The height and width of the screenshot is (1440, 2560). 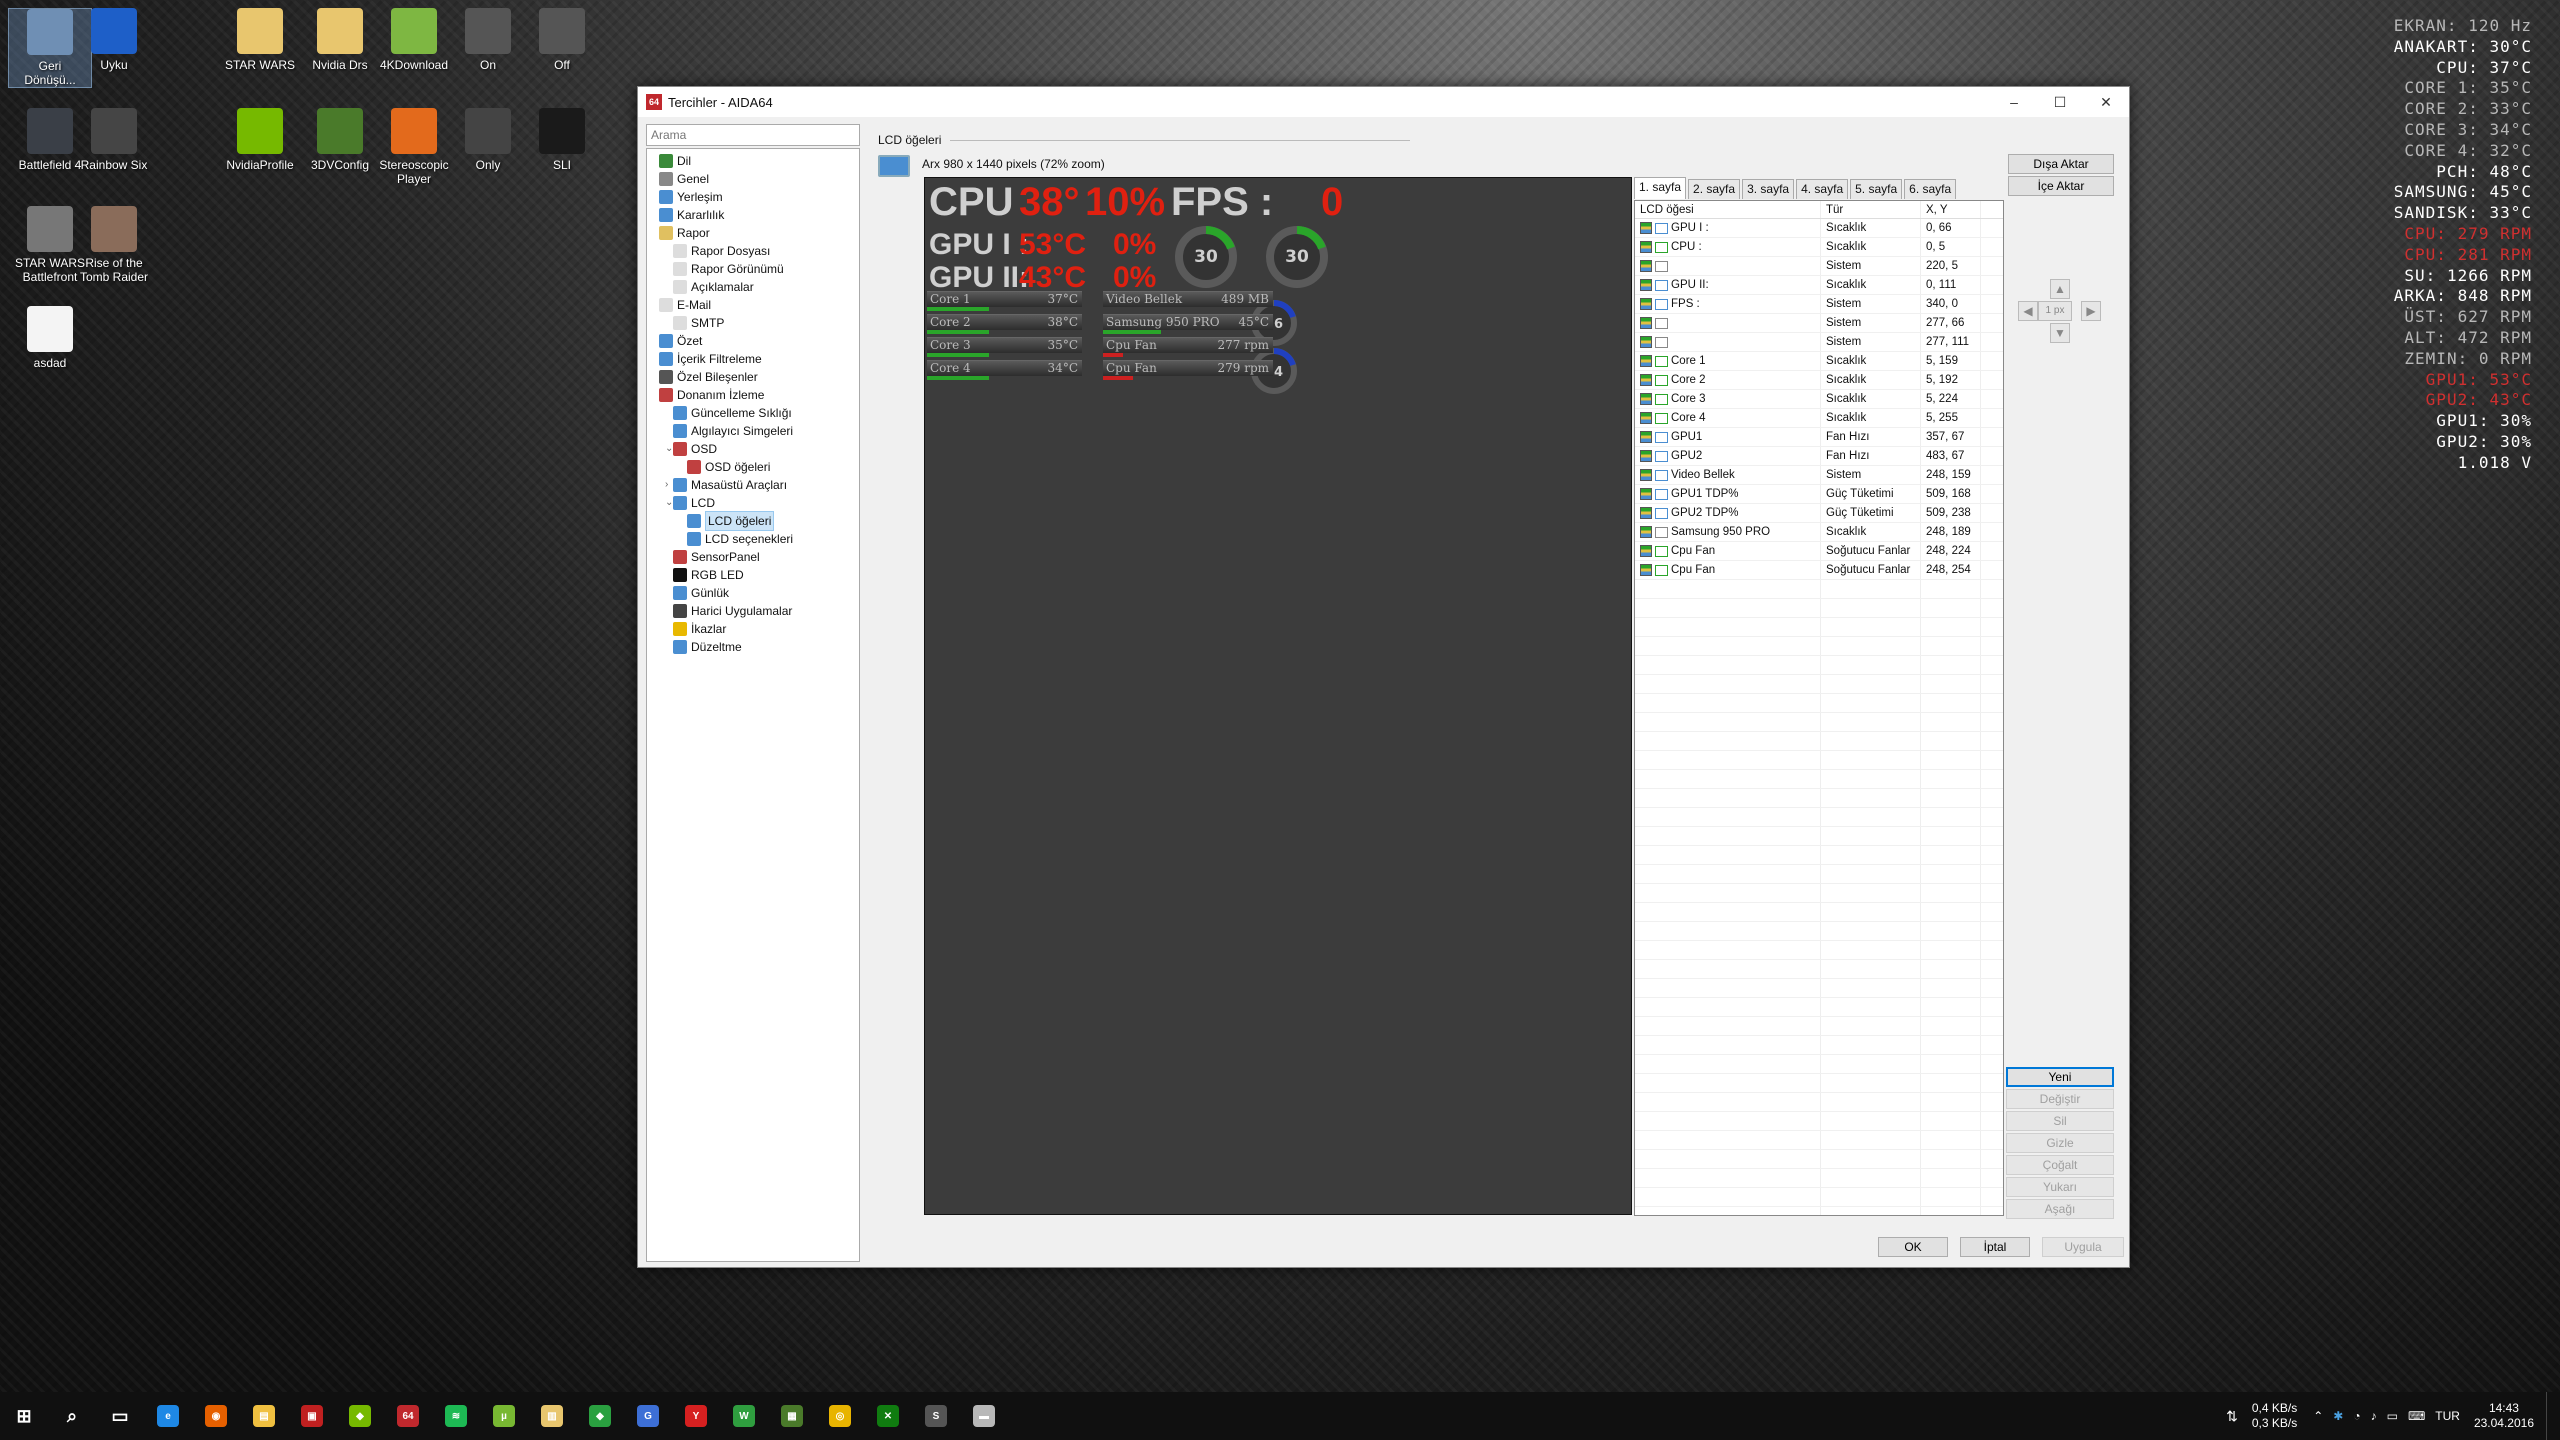 I want to click on list-row: GPU1 TDP% Güç Tüketimi 509, 168, so click(x=1819, y=494).